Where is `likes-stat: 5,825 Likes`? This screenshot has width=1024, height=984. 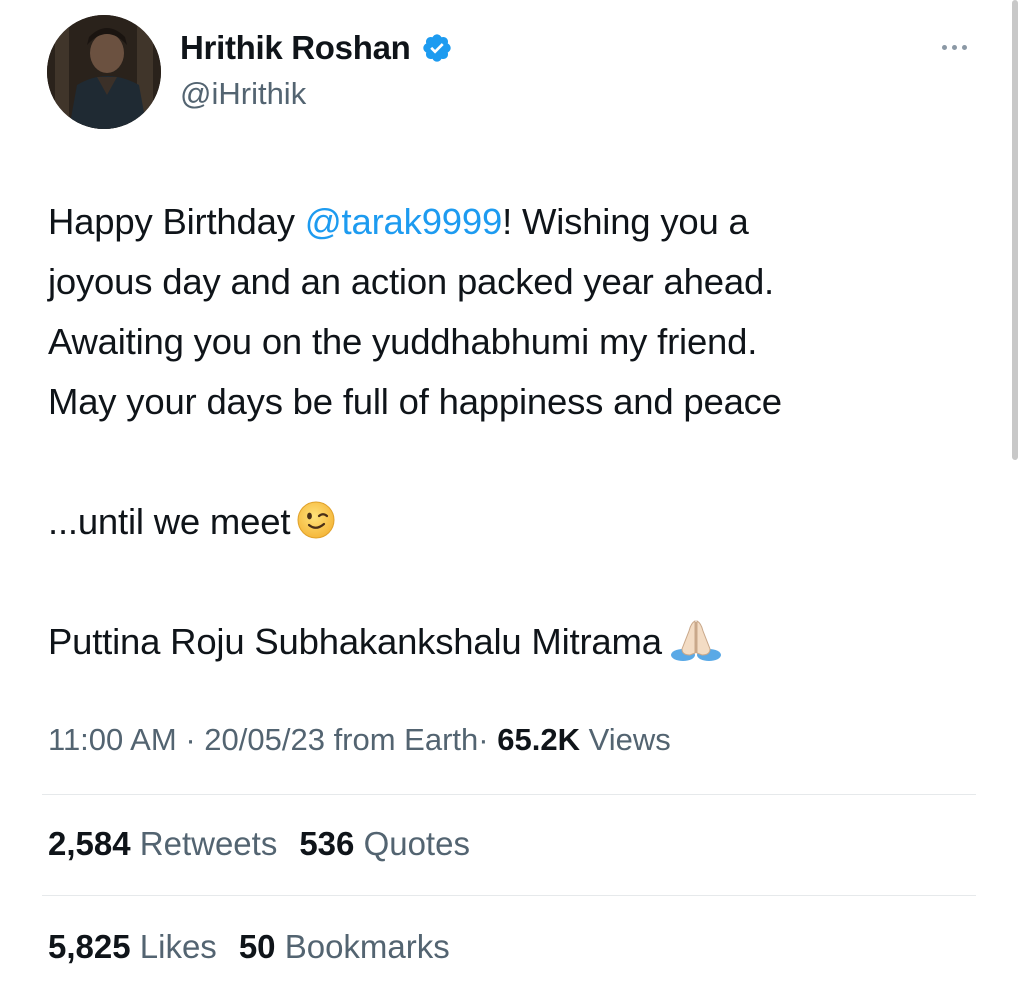 likes-stat: 5,825 Likes is located at coordinates (132, 947).